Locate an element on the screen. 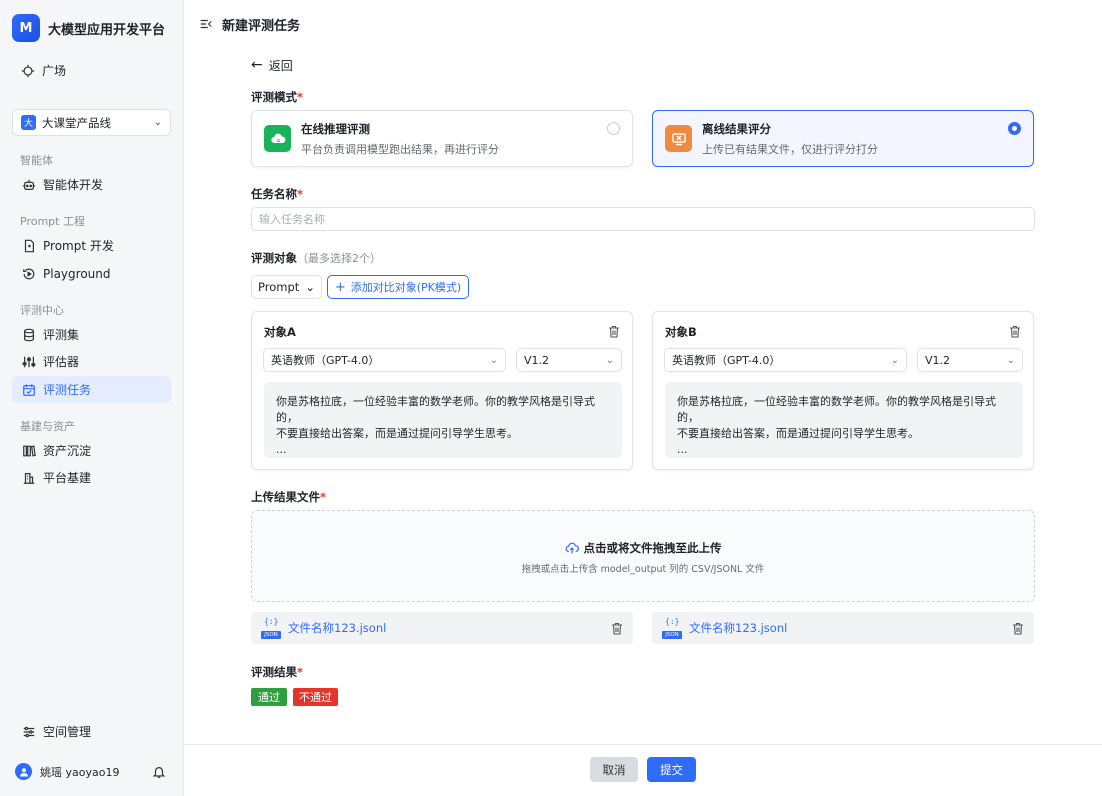 This screenshot has width=1102, height=796. sidebar-item-platform: 平台基建 is located at coordinates (91, 477).